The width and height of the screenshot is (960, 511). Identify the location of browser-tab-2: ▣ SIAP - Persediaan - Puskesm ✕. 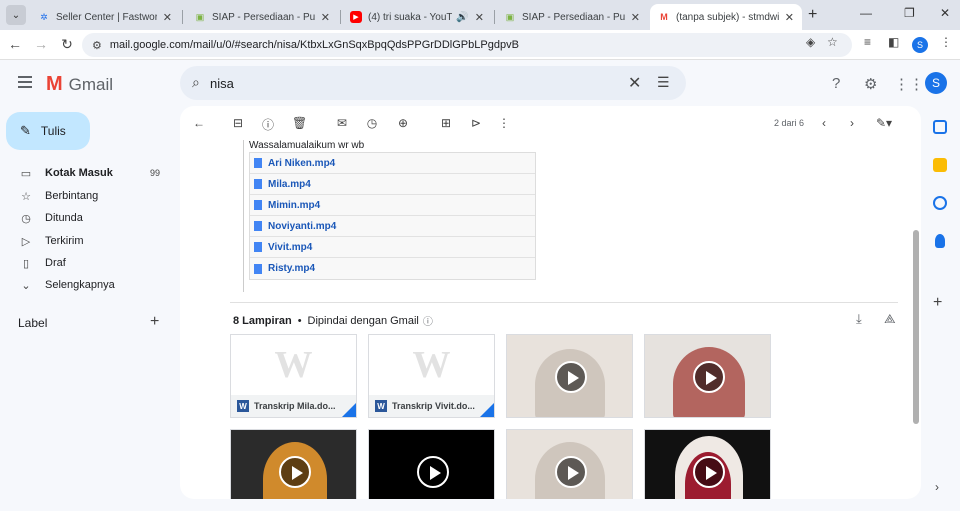
(262, 17).